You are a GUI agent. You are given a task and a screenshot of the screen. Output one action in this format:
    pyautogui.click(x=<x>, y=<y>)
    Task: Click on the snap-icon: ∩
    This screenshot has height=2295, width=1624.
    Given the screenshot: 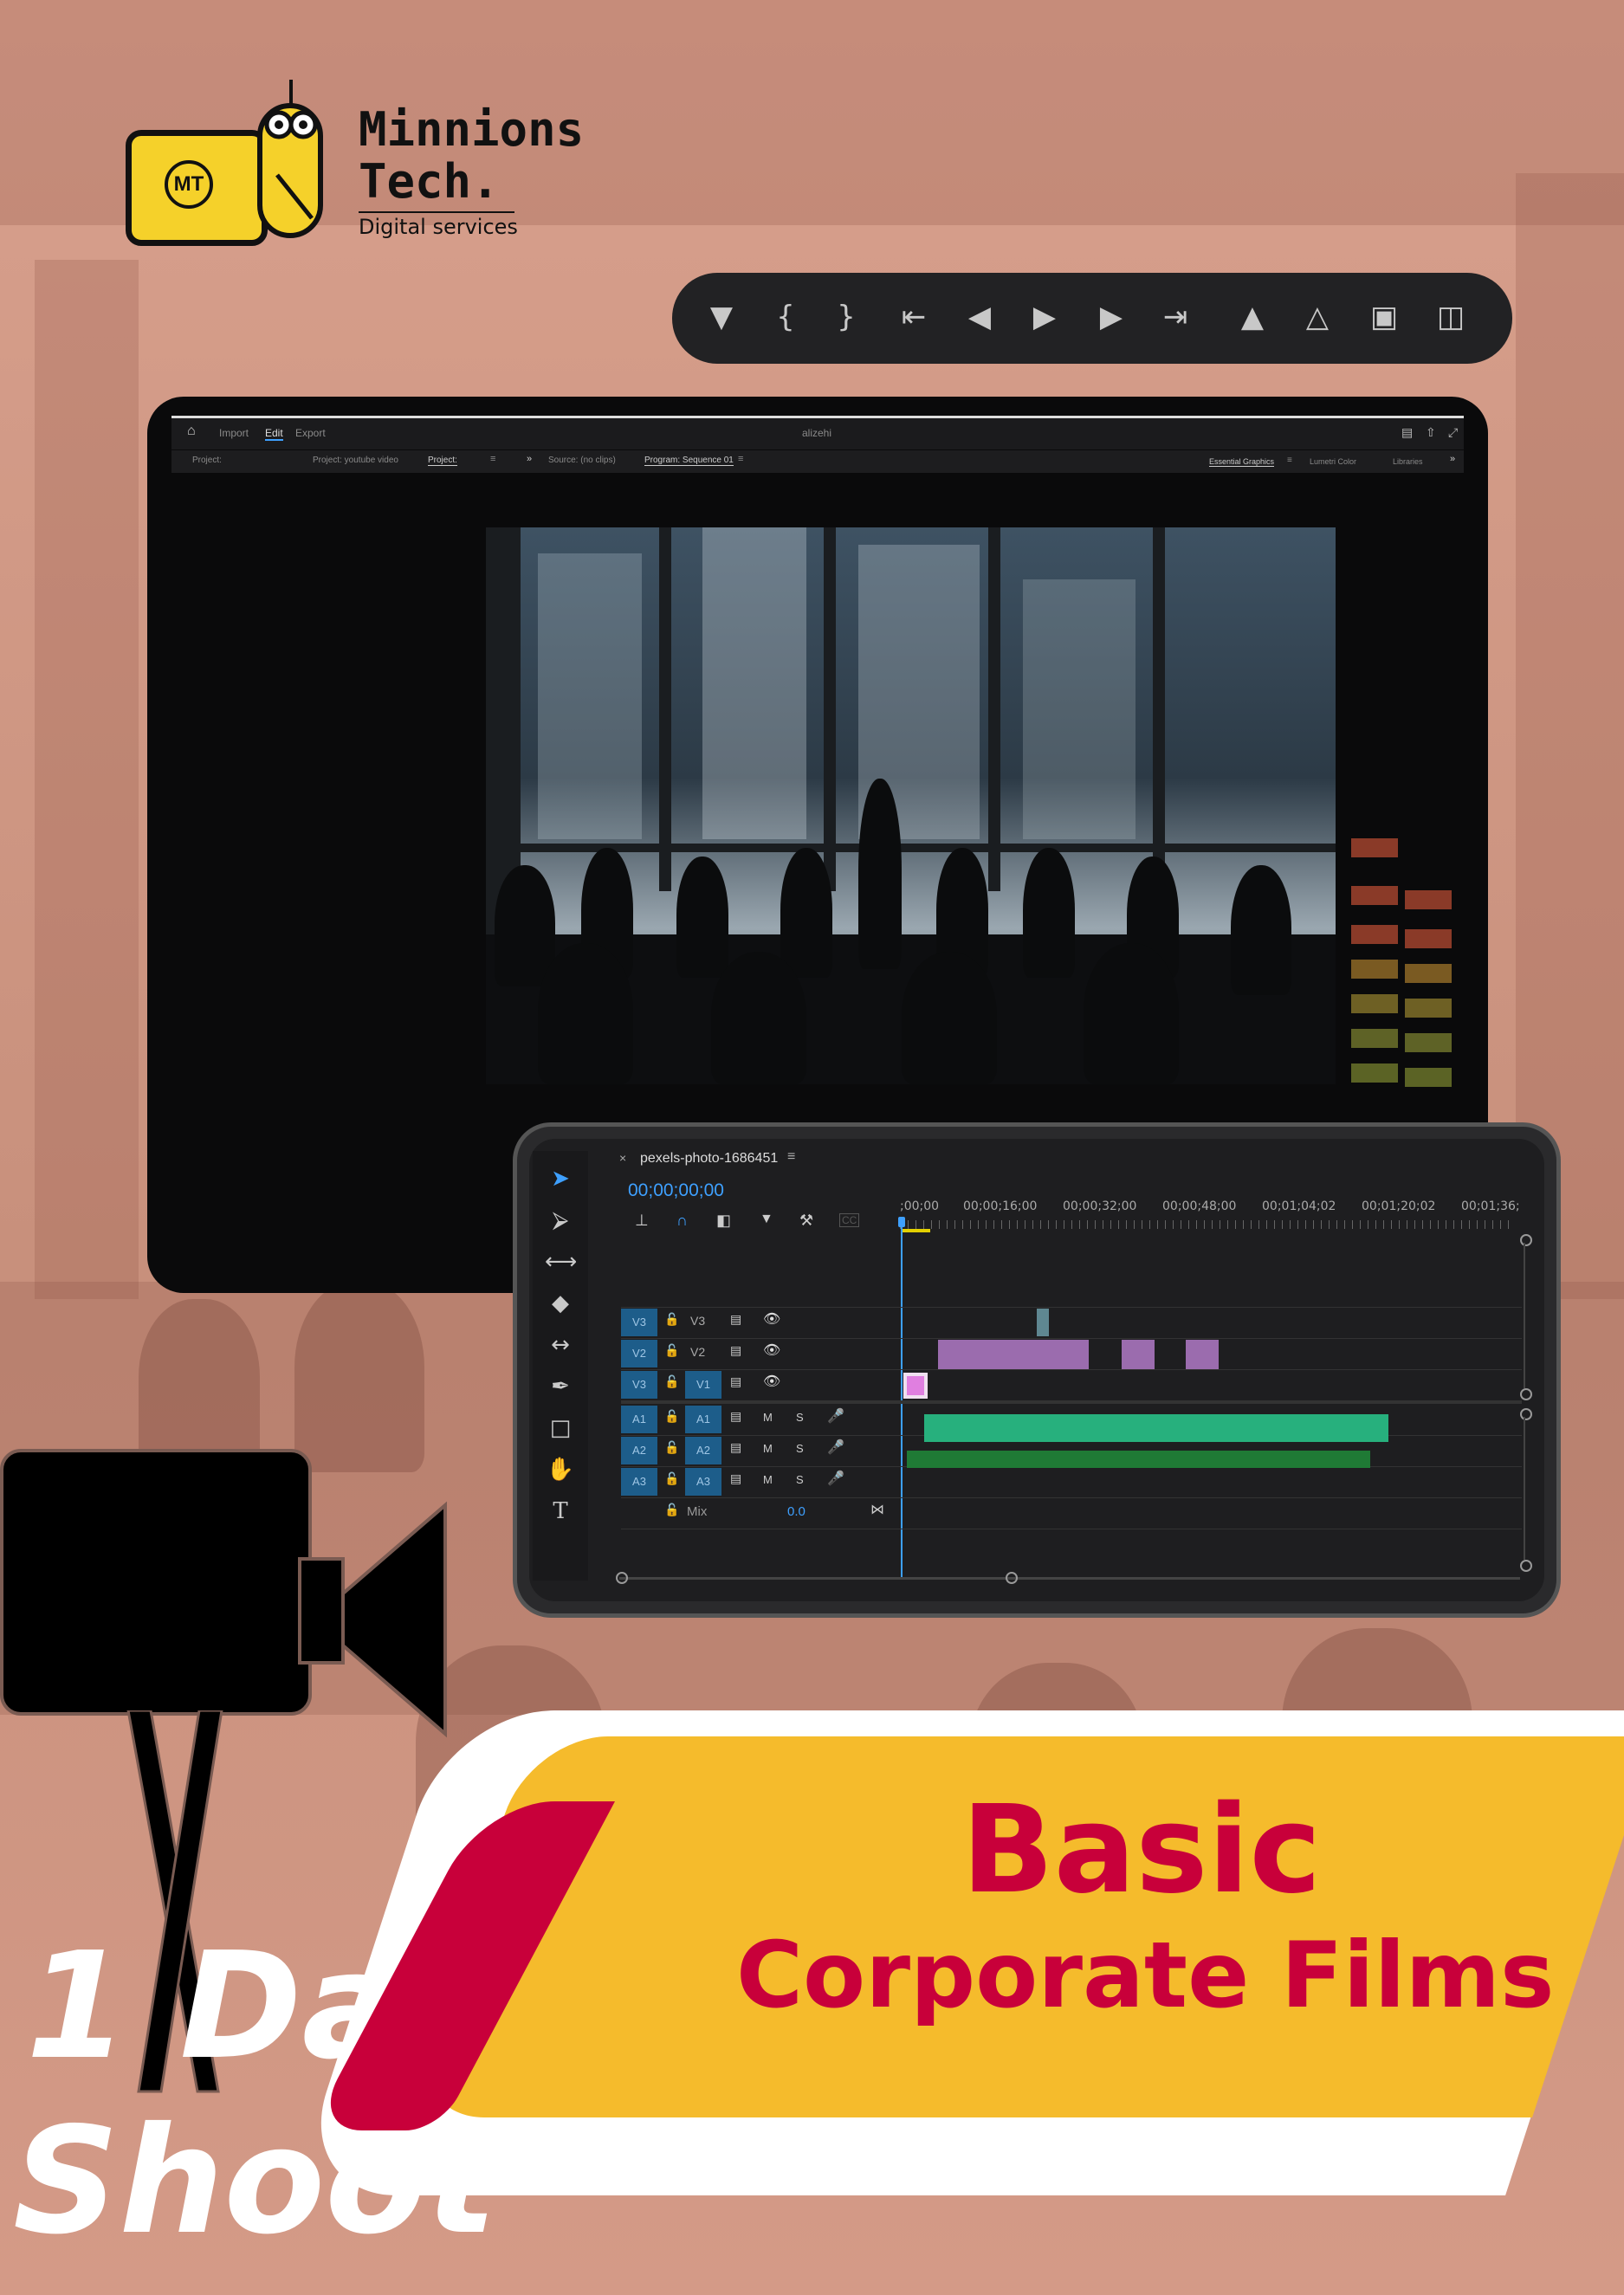 What is the action you would take?
    pyautogui.click(x=682, y=1221)
    